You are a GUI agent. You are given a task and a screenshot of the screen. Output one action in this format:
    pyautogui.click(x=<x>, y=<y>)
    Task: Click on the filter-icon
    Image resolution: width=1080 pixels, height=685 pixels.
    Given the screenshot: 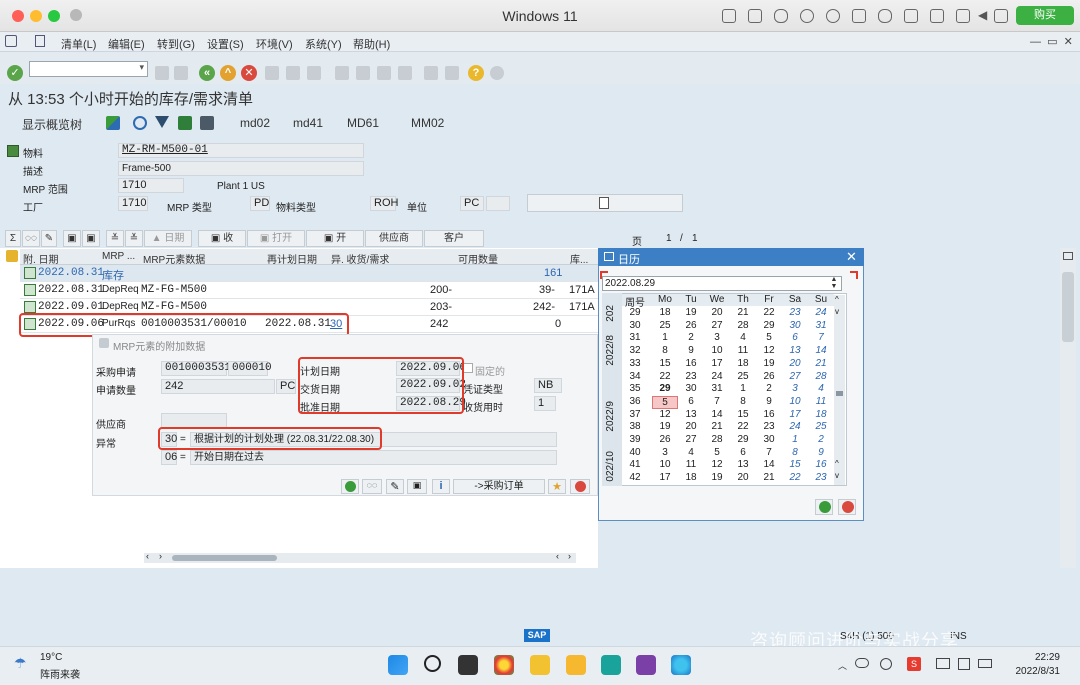 What is the action you would take?
    pyautogui.click(x=162, y=122)
    